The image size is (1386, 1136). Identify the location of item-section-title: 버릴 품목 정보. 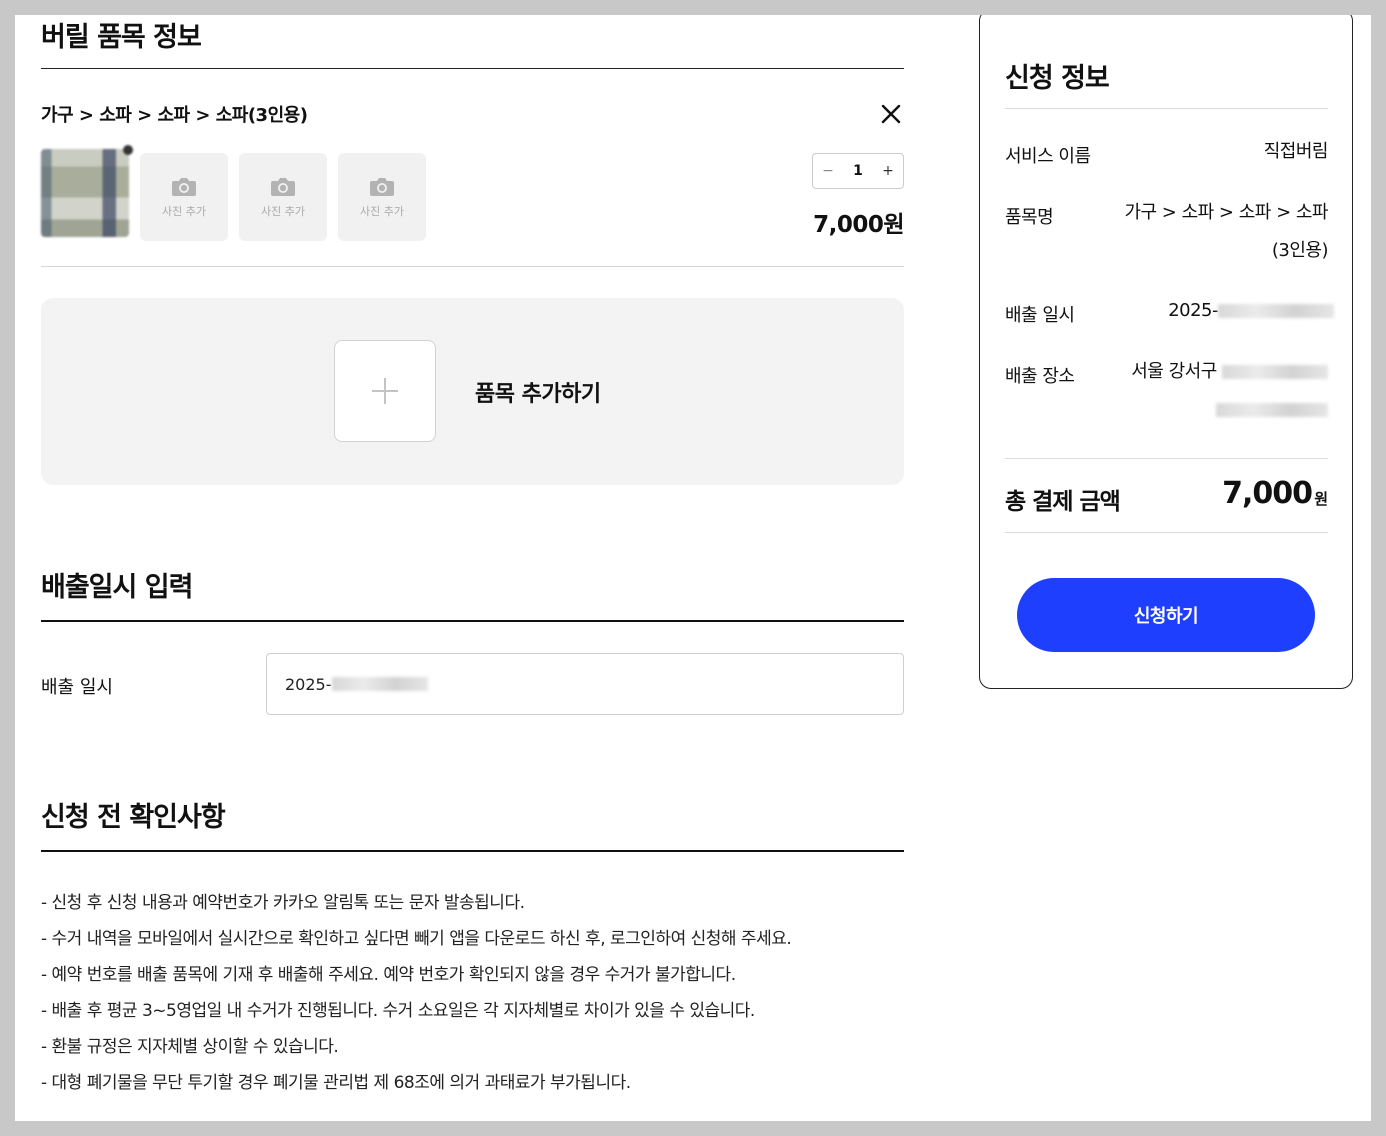
(121, 37).